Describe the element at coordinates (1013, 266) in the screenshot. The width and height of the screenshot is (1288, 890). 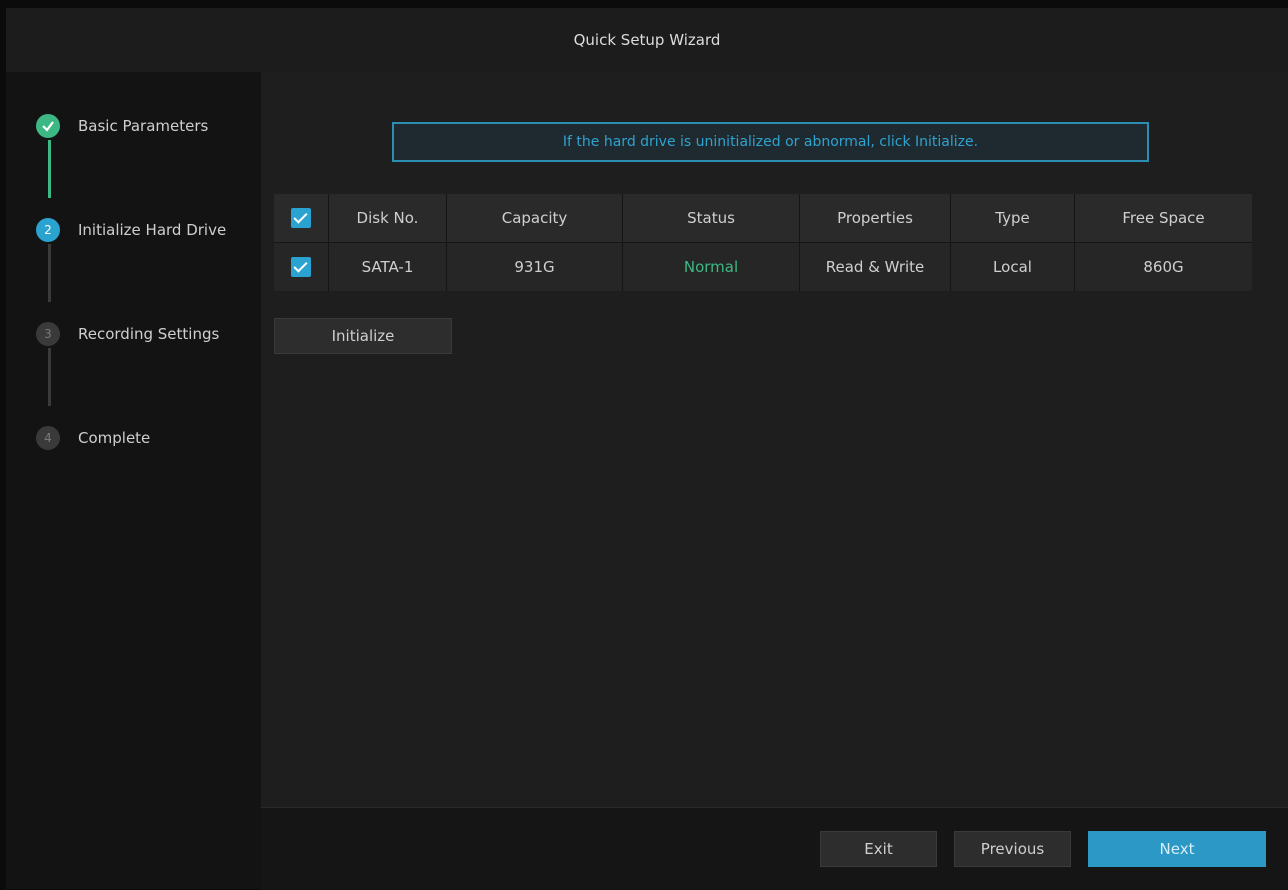
I see `type-cell: Local` at that location.